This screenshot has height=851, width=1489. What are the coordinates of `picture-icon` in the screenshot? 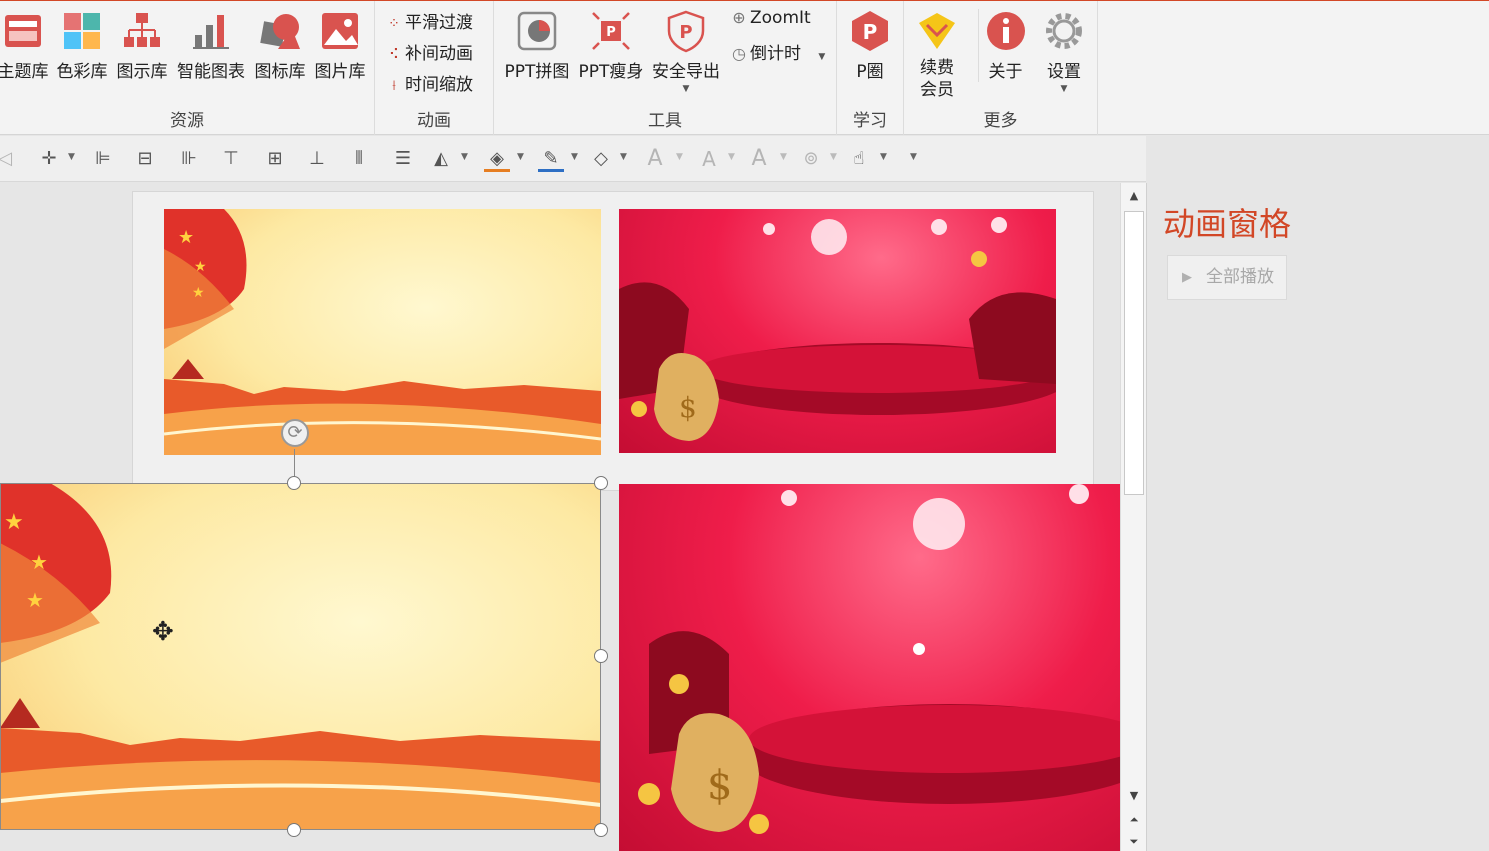 It's located at (340, 31).